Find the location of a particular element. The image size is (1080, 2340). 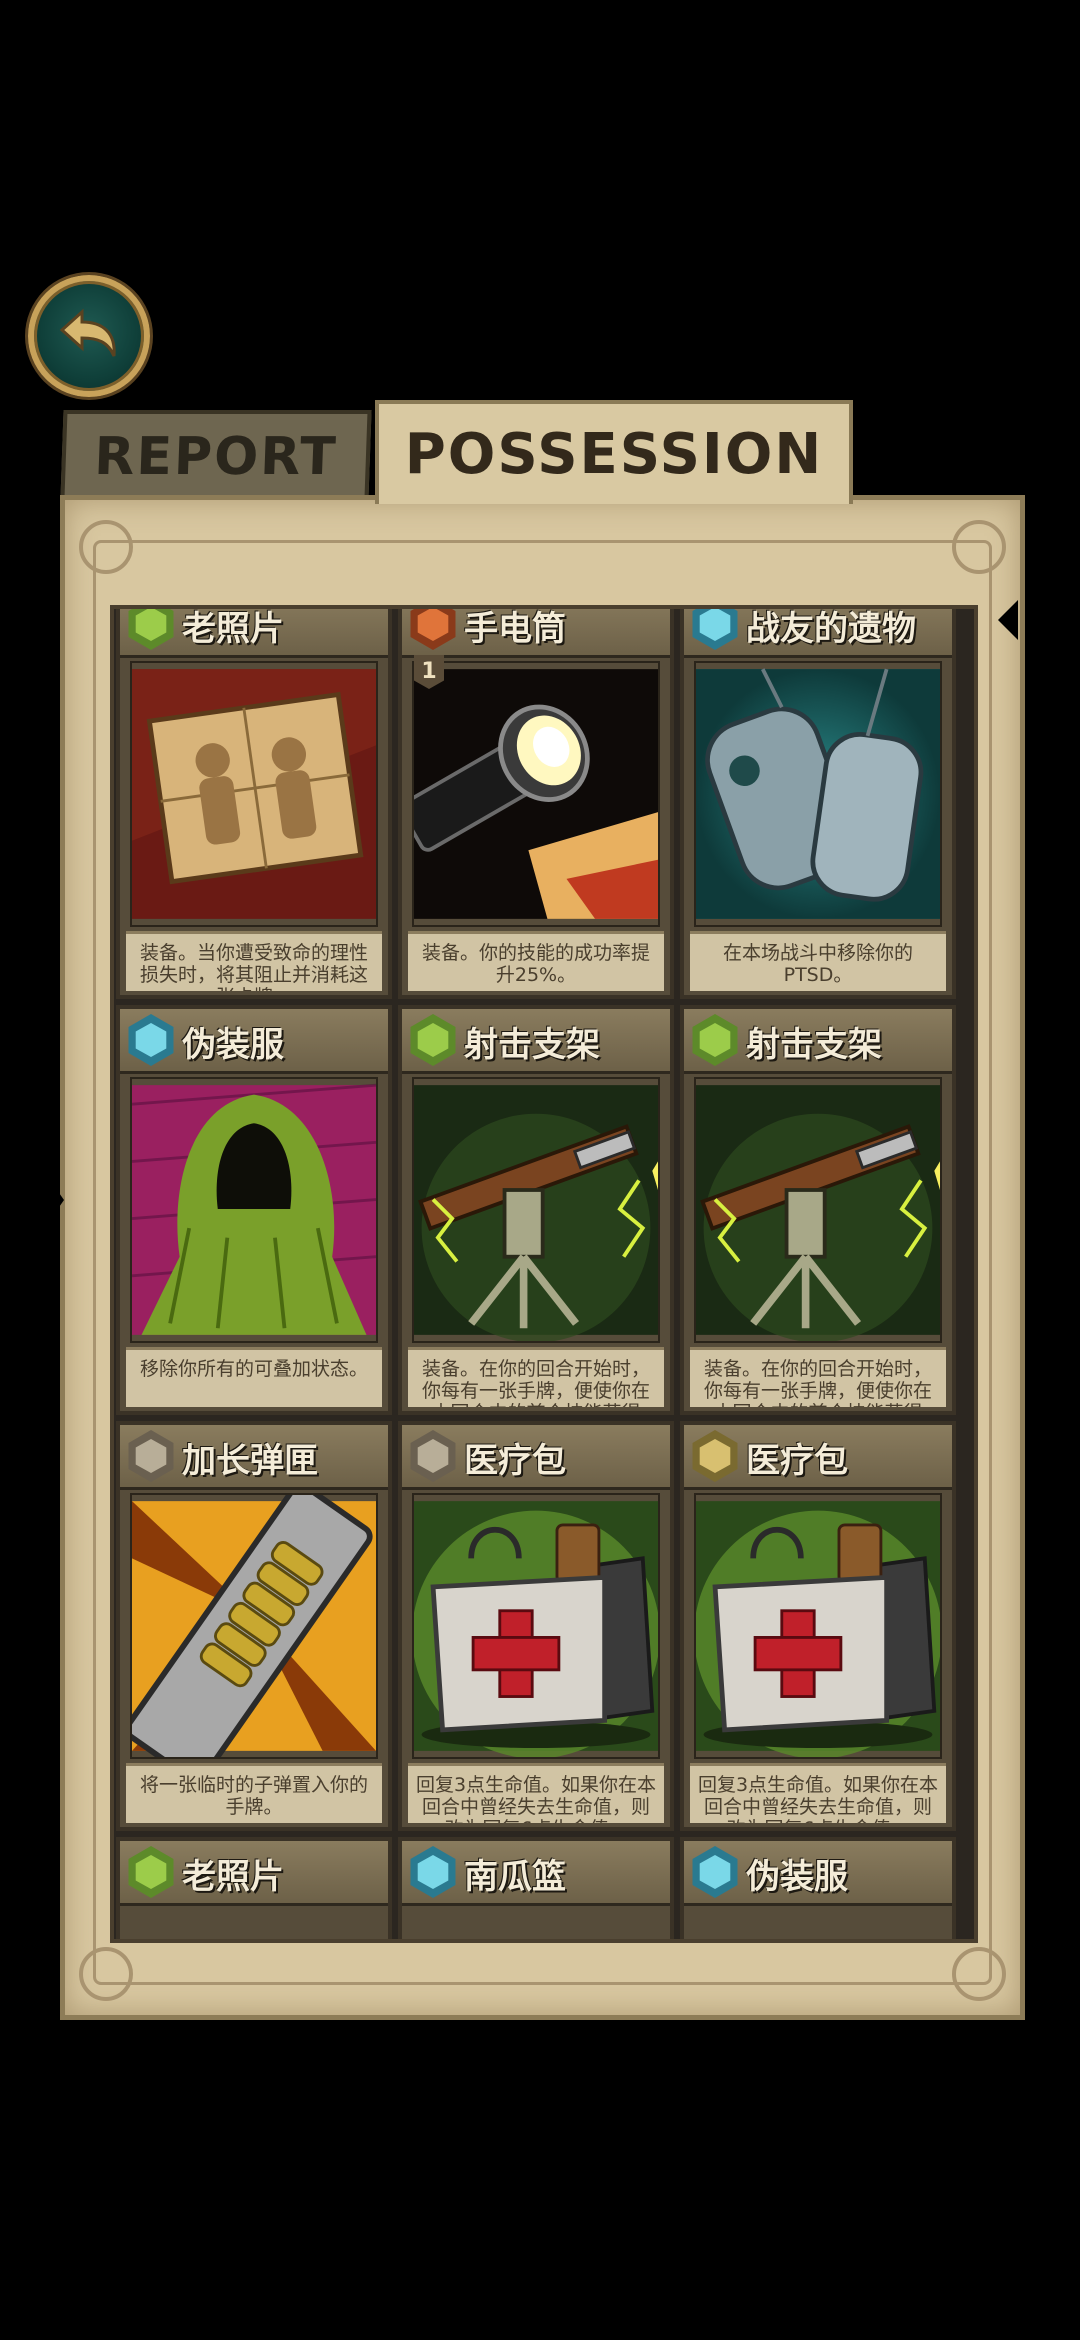

card-name: 加长弹匣 is located at coordinates (250, 1461).